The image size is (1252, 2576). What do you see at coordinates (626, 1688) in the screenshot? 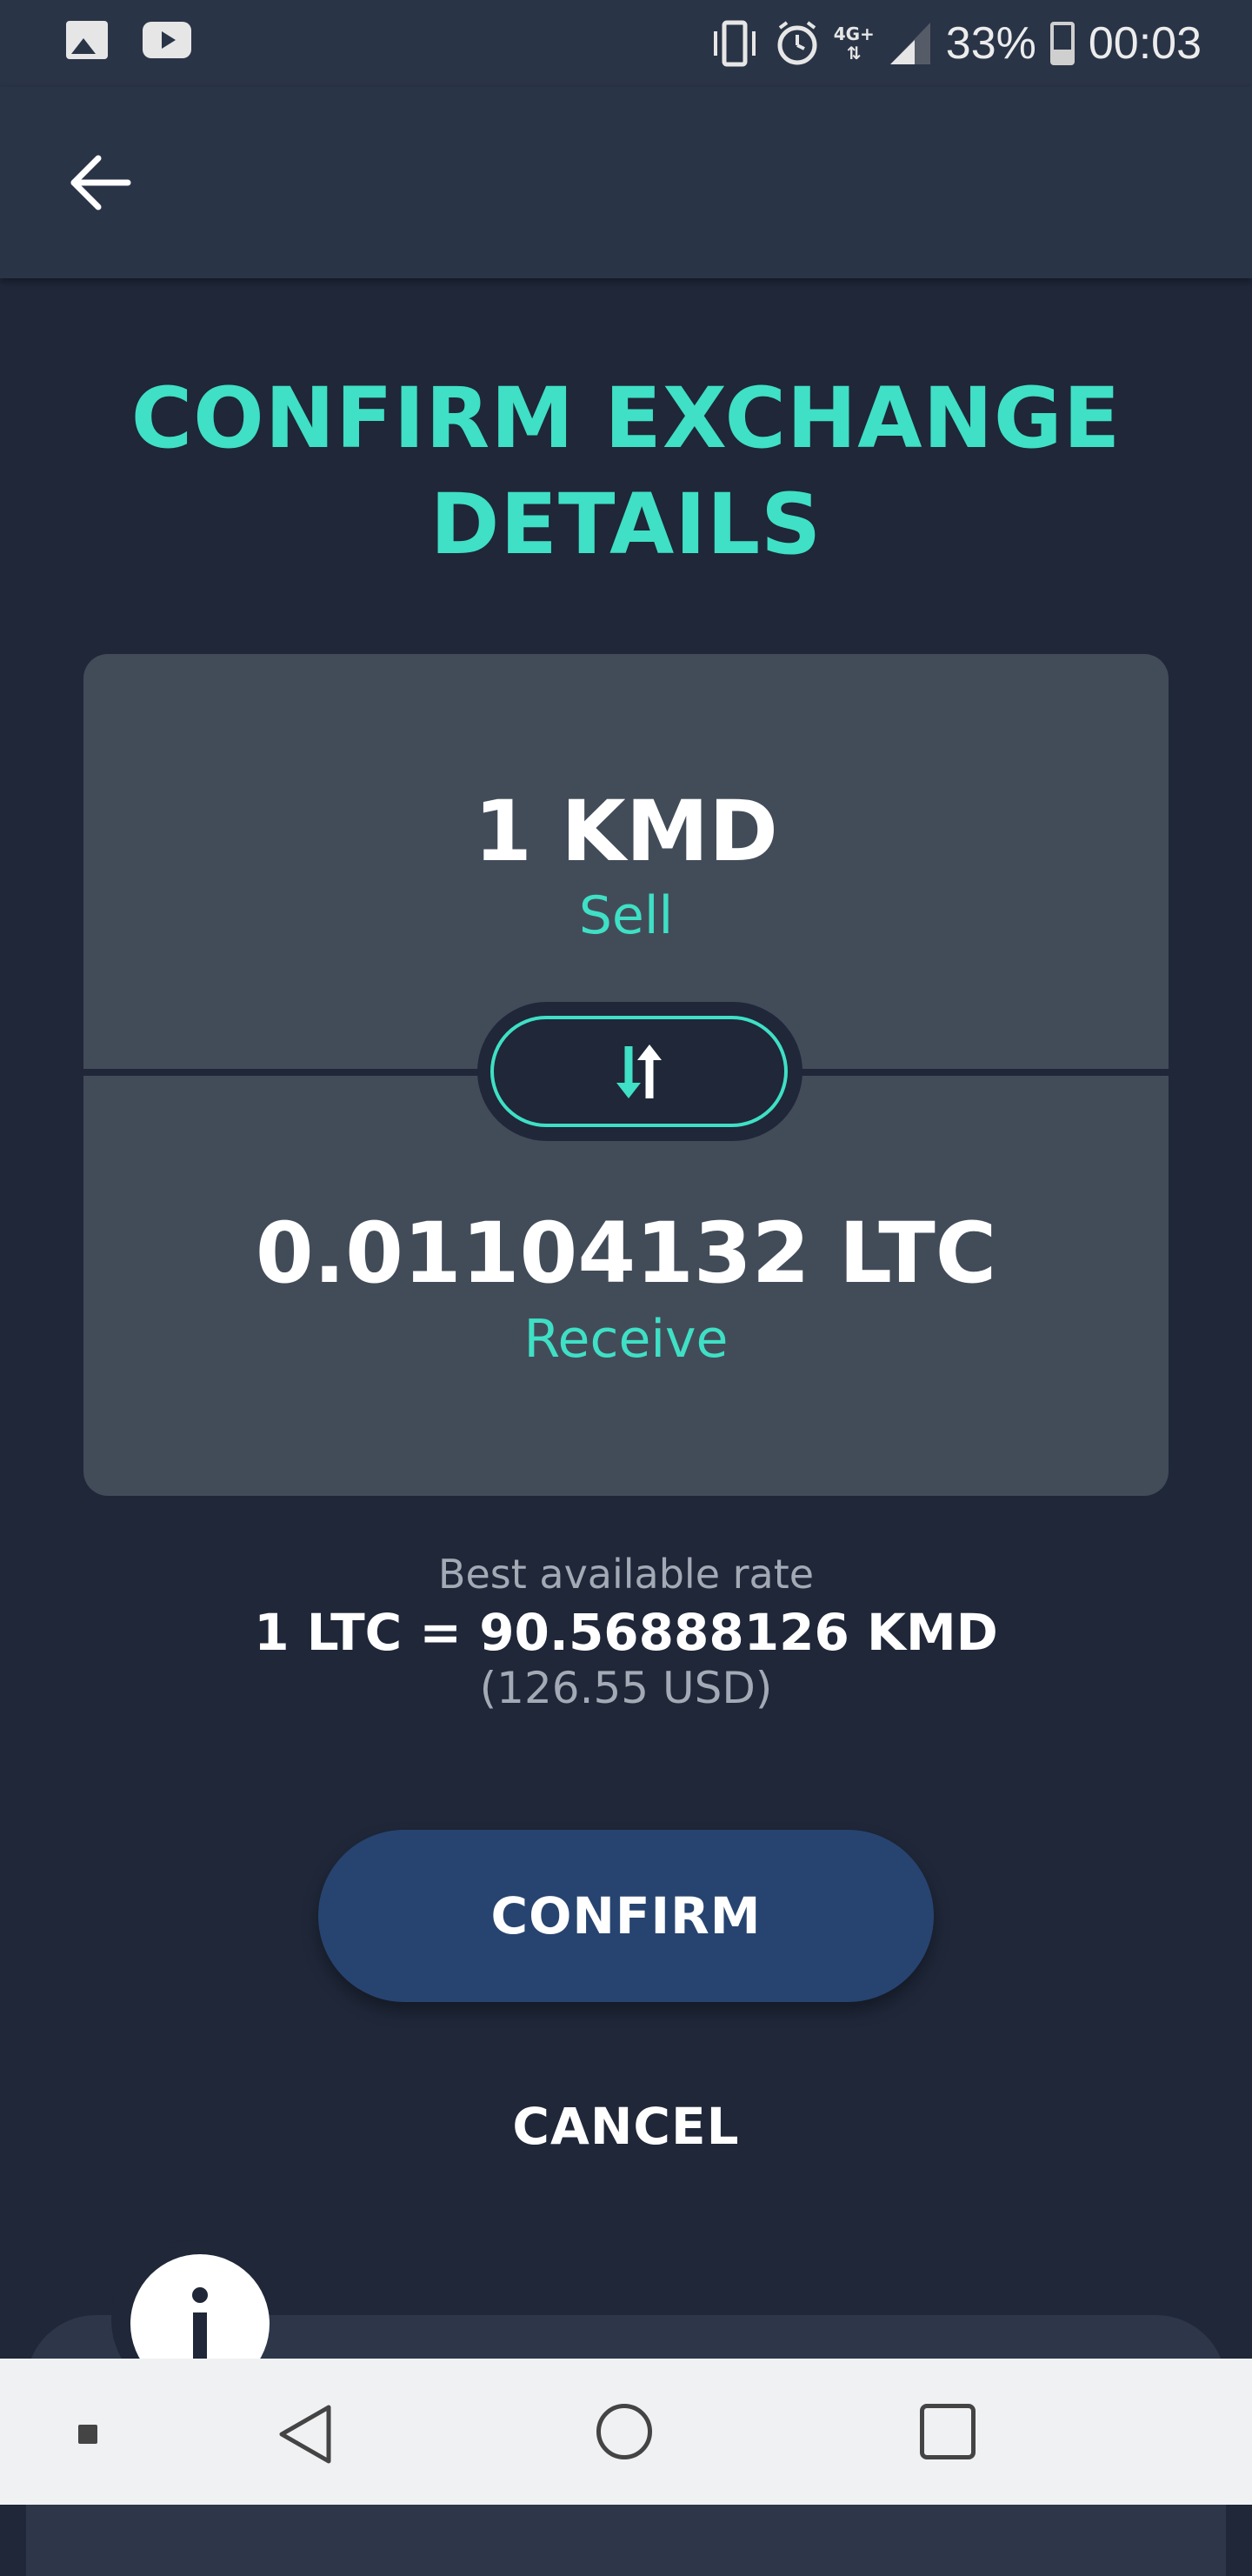
I see `rate-usd: (126.55 USD)` at bounding box center [626, 1688].